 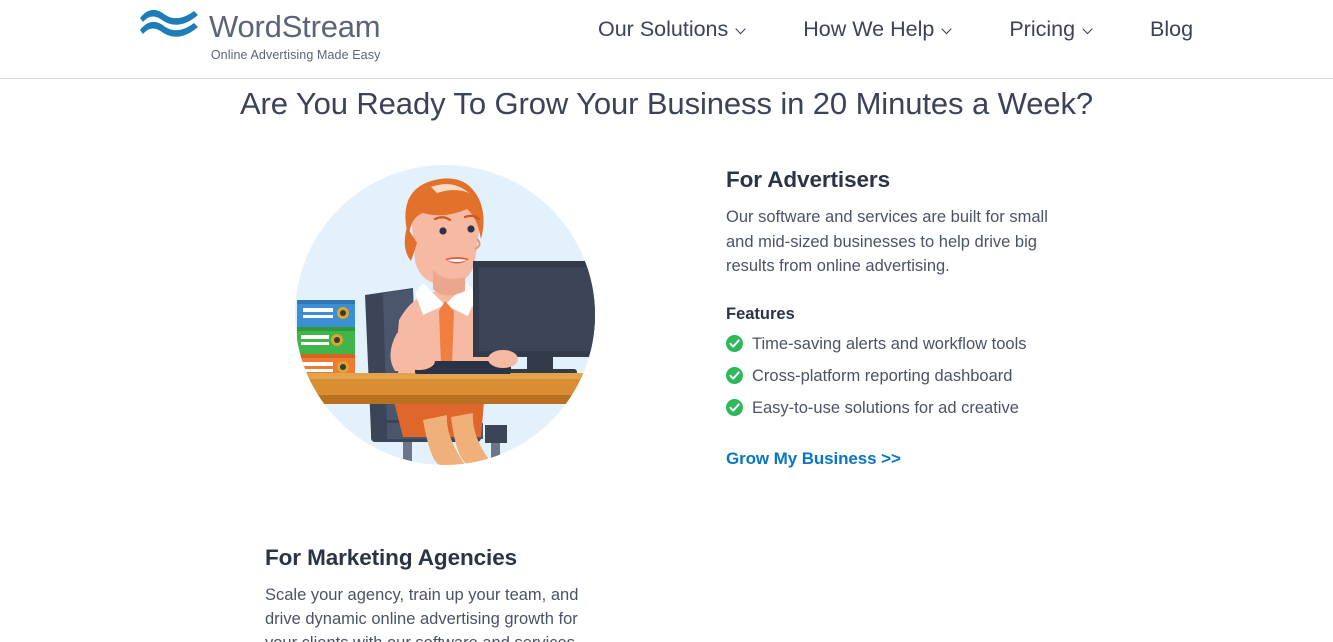 I want to click on list-item: Time-saving alerts and workflow tools, so click(x=901, y=344).